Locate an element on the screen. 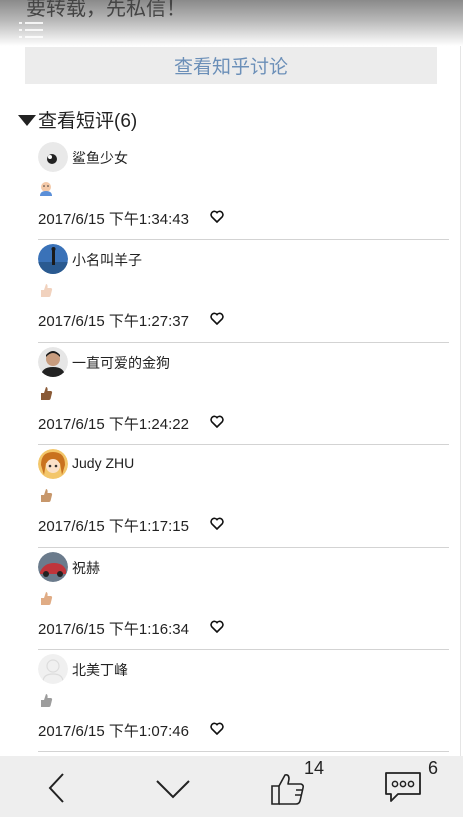 The width and height of the screenshot is (463, 817). triangle-down-icon is located at coordinates (27, 120).